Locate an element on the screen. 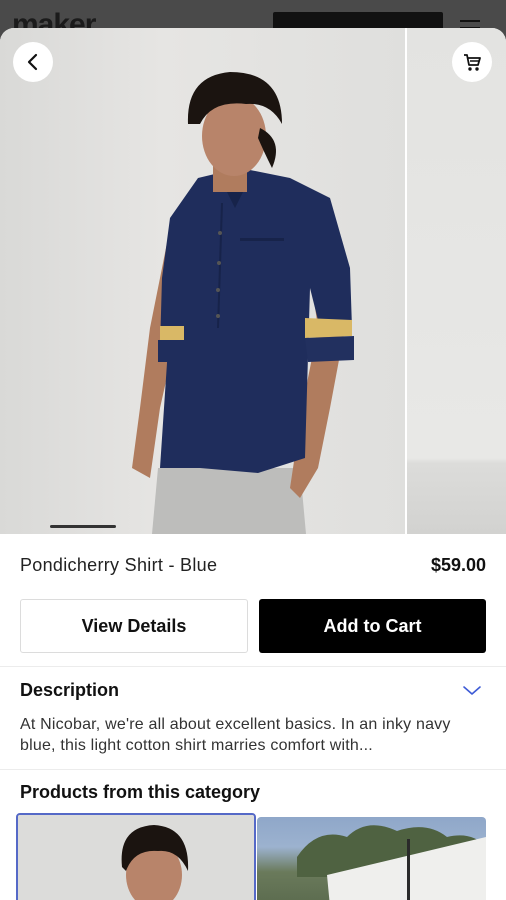 This screenshot has height=900, width=506. chevron-down-icon is located at coordinates (472, 690).